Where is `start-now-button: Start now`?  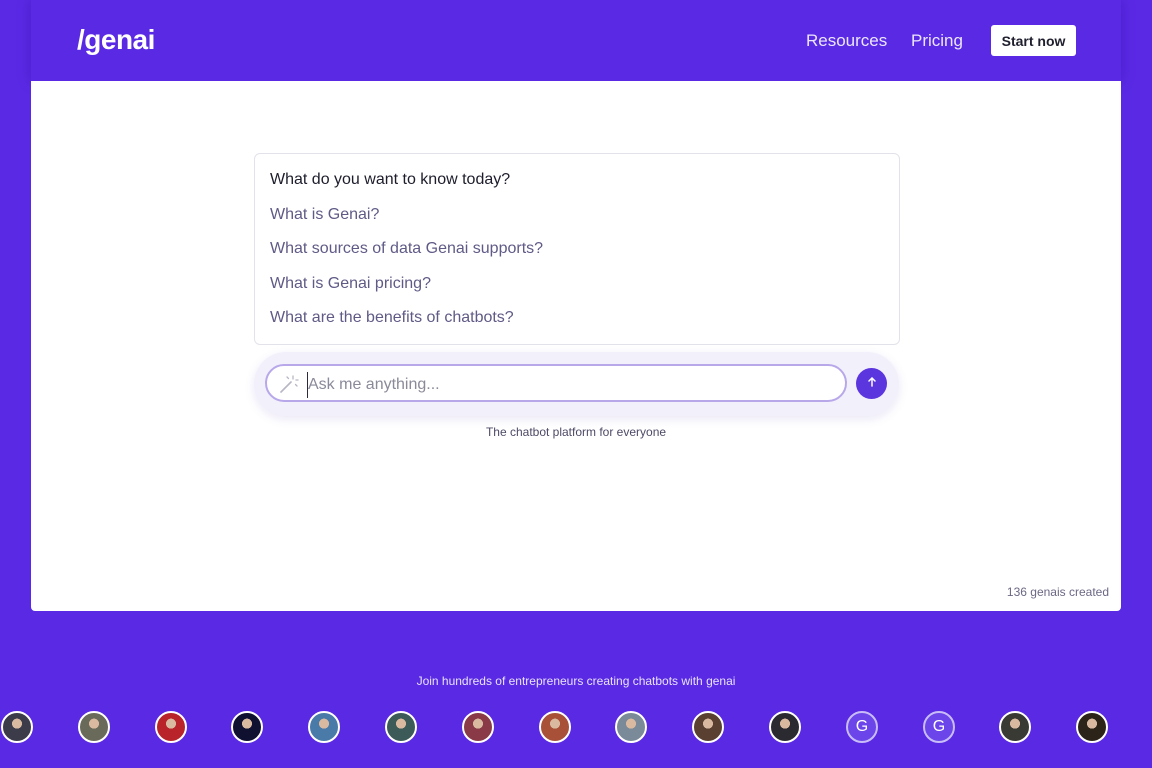
start-now-button: Start now is located at coordinates (1033, 40).